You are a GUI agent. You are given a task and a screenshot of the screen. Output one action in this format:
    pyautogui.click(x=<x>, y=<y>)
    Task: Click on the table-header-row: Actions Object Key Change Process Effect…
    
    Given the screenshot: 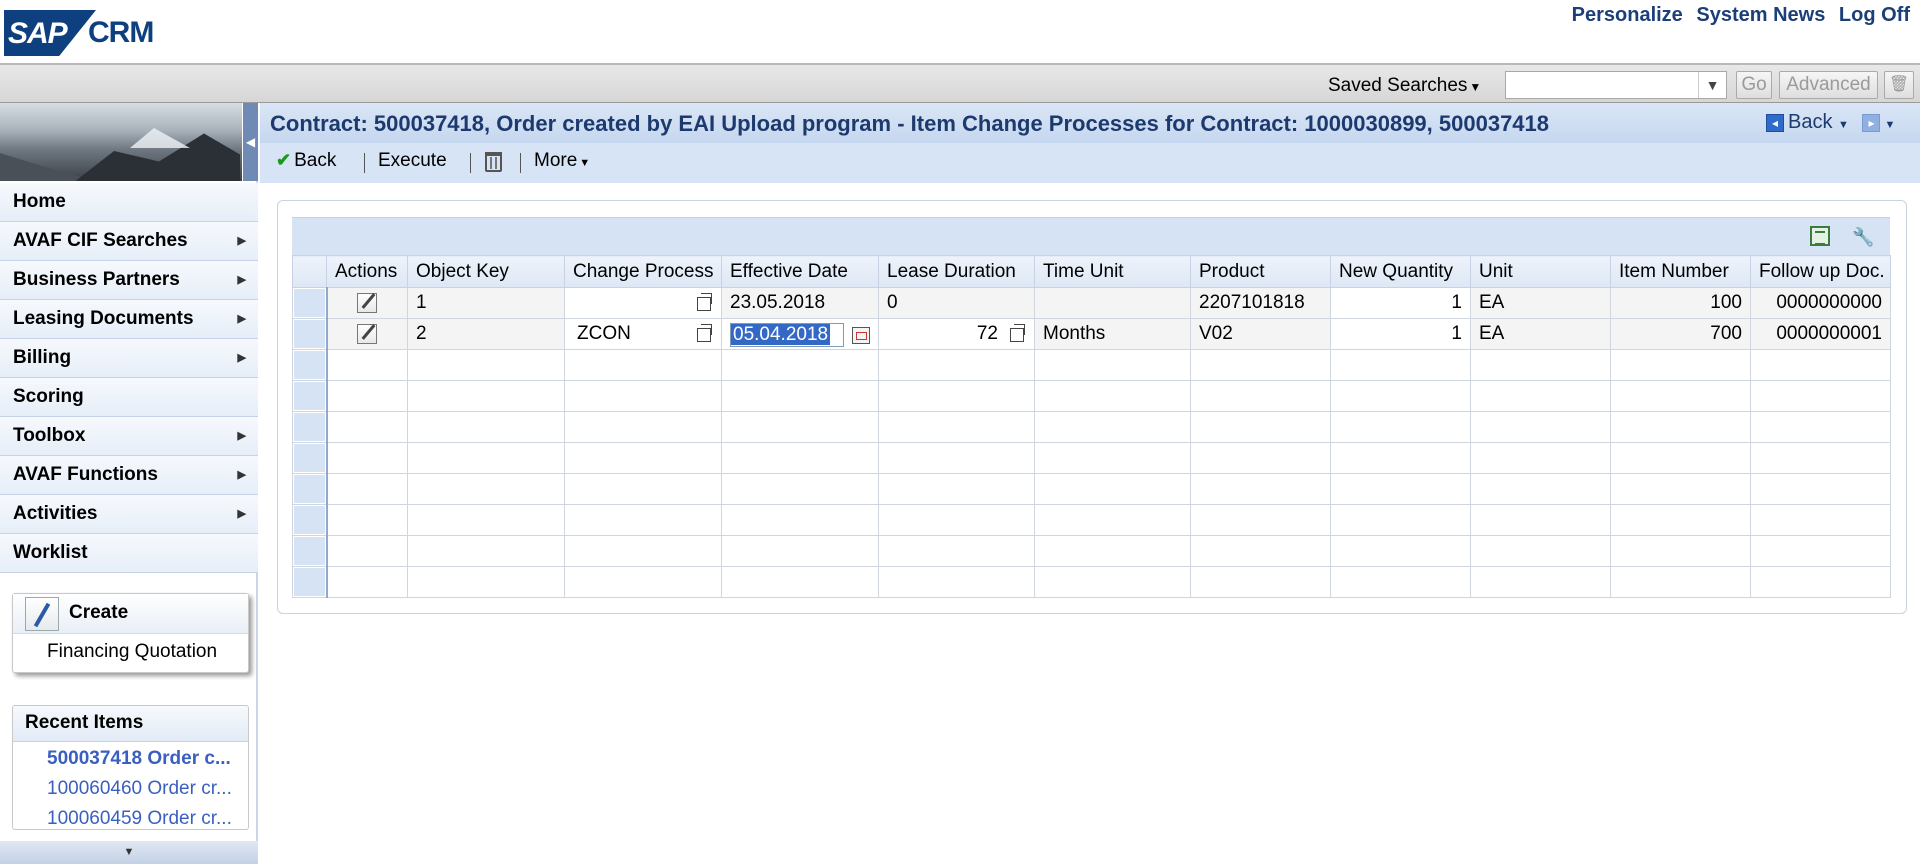 What is the action you would take?
    pyautogui.click(x=1091, y=271)
    